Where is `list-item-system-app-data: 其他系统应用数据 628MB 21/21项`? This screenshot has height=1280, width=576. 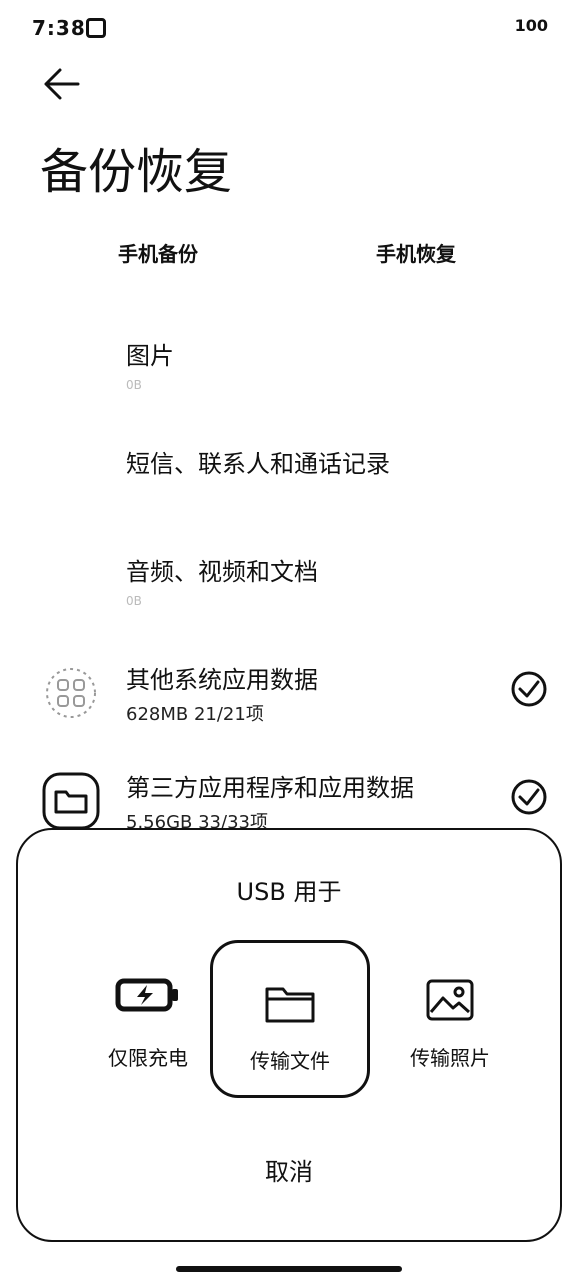 list-item-system-app-data: 其他系统应用数据 628MB 21/21项 is located at coordinates (288, 708).